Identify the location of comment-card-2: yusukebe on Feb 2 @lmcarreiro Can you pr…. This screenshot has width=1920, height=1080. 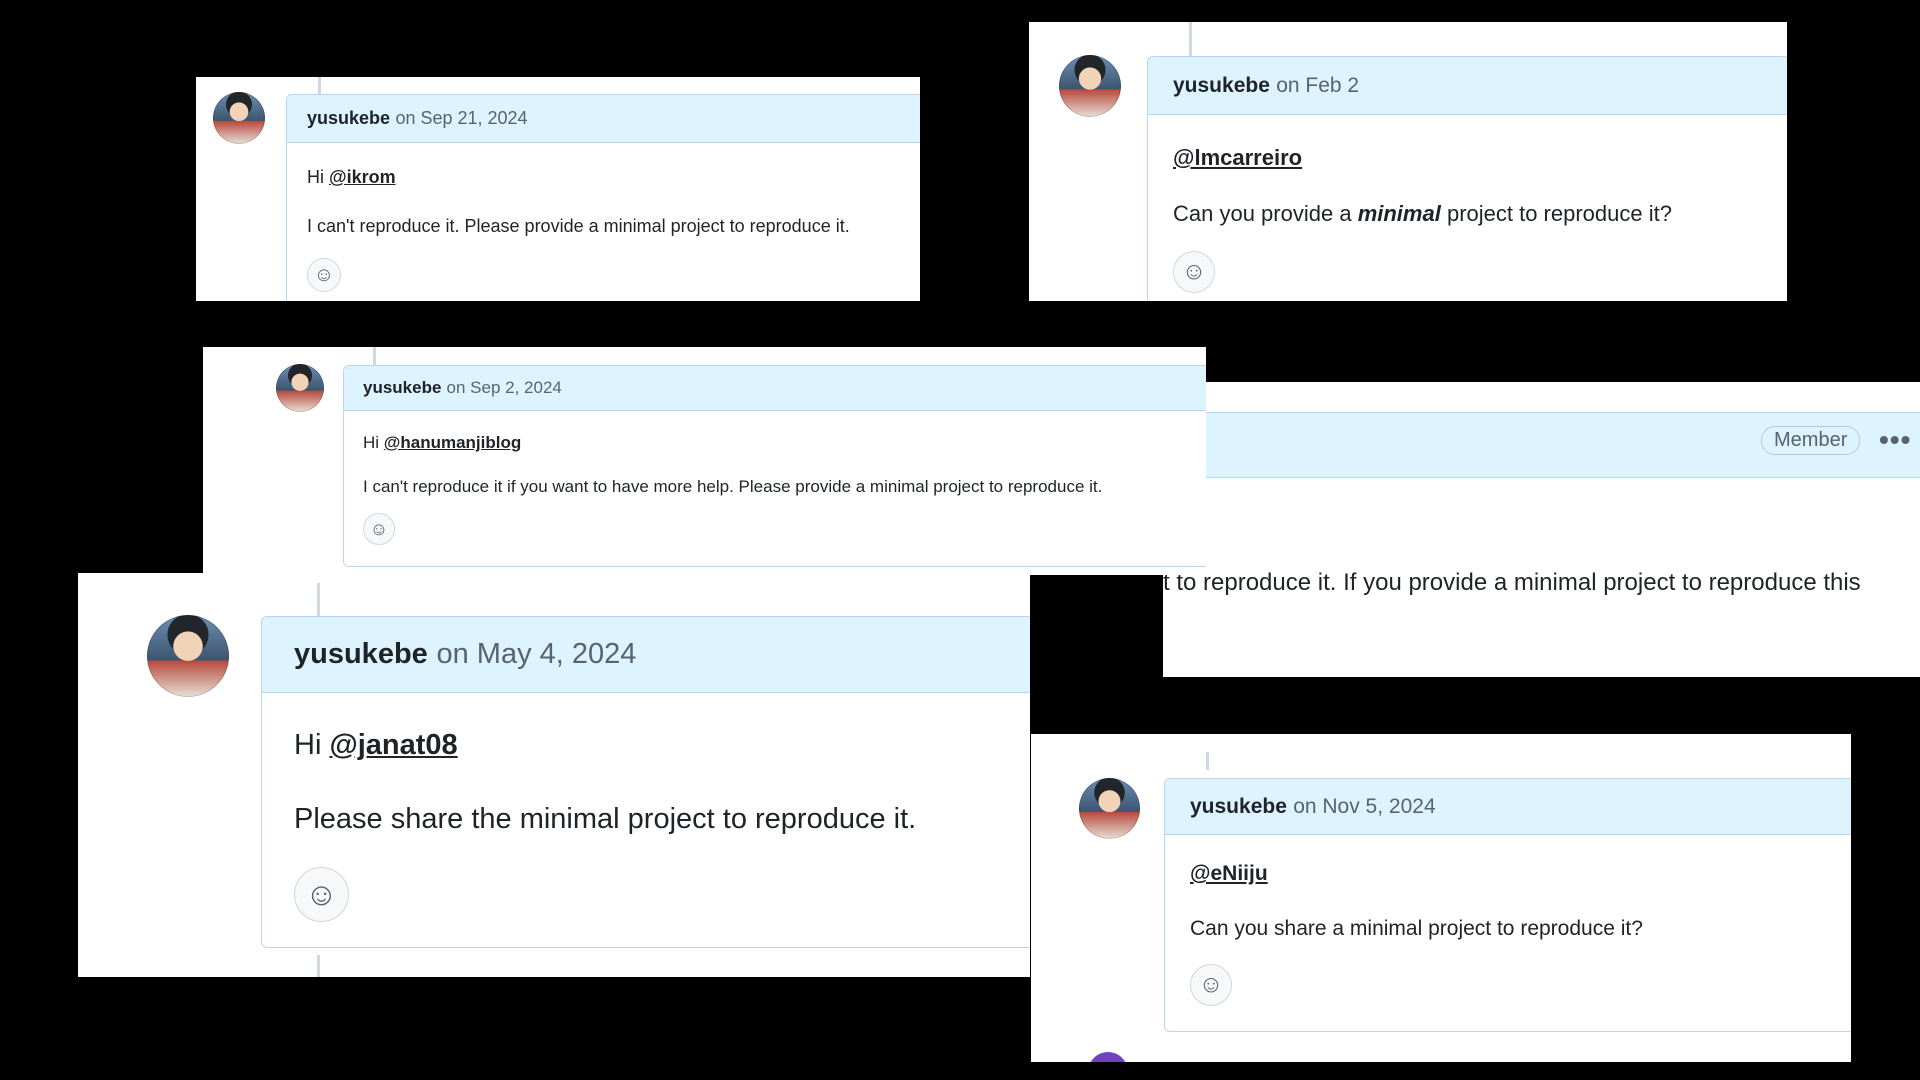
(1408, 161).